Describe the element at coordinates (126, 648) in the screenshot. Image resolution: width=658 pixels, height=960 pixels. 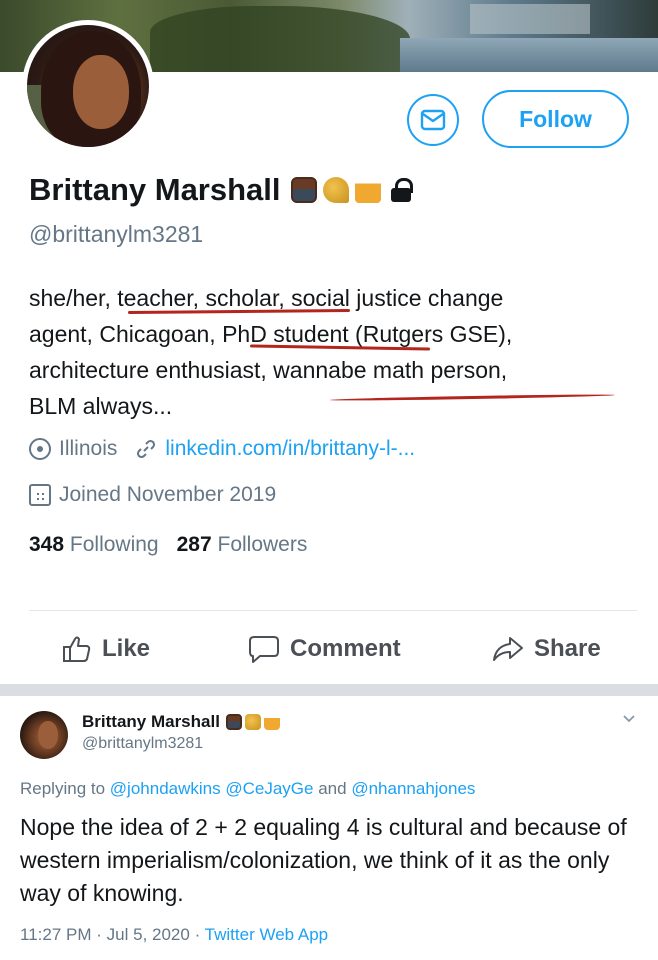
I see `like-label: Like` at that location.